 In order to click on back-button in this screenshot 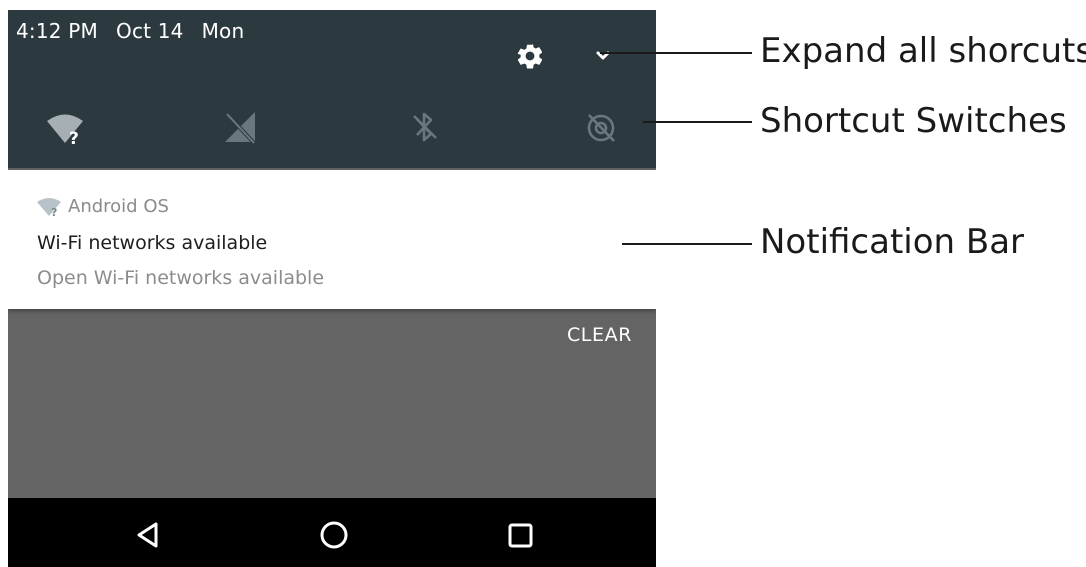, I will do `click(149, 535)`.